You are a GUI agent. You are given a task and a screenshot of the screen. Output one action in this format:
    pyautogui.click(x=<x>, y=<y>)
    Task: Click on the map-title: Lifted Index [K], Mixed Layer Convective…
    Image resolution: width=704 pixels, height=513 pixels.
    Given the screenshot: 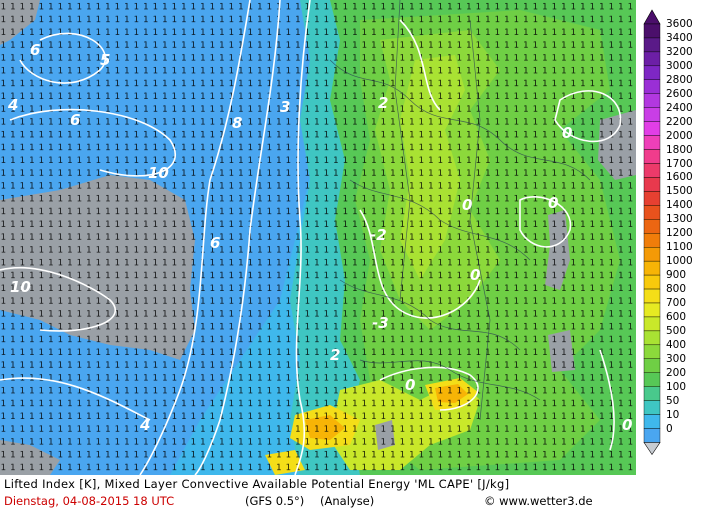 What is the action you would take?
    pyautogui.click(x=257, y=484)
    